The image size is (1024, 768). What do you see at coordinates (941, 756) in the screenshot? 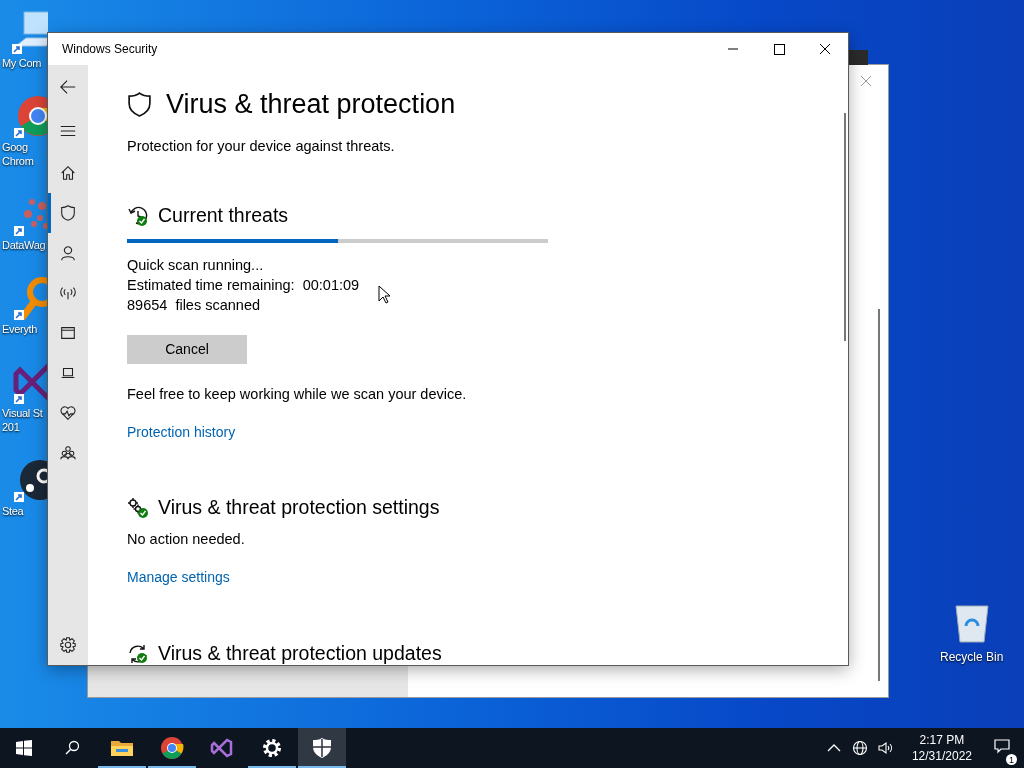
I see `clock-date: 12/31/2022` at bounding box center [941, 756].